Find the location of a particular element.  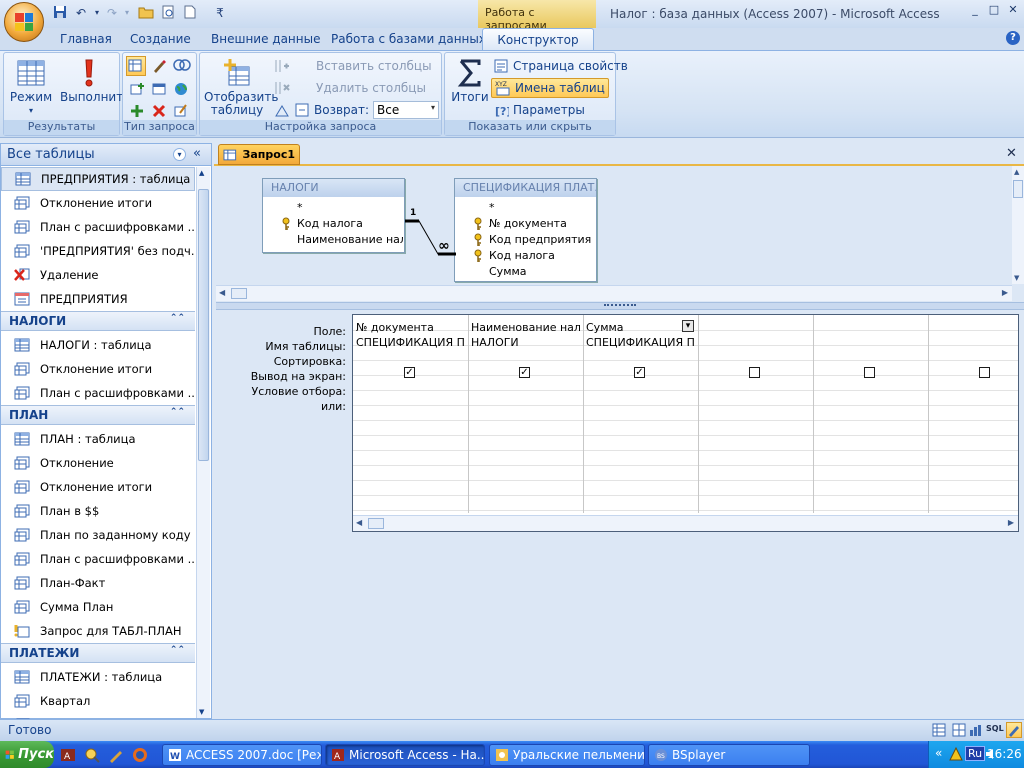

pane-splitter is located at coordinates (620, 306).